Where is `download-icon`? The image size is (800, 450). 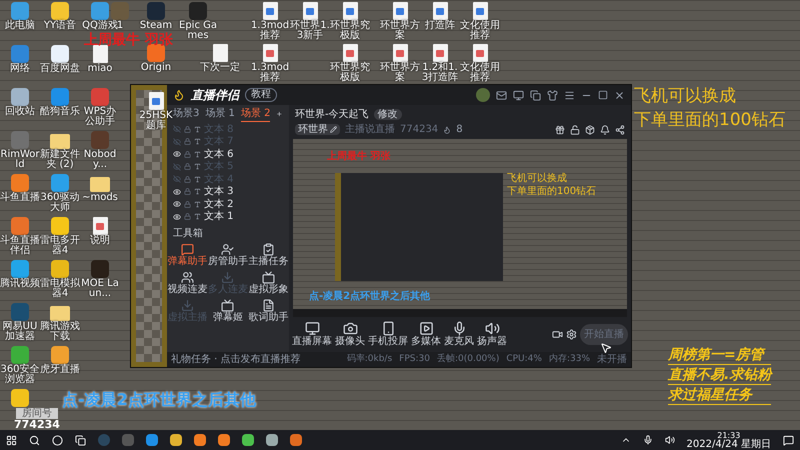 download-icon is located at coordinates (187, 305).